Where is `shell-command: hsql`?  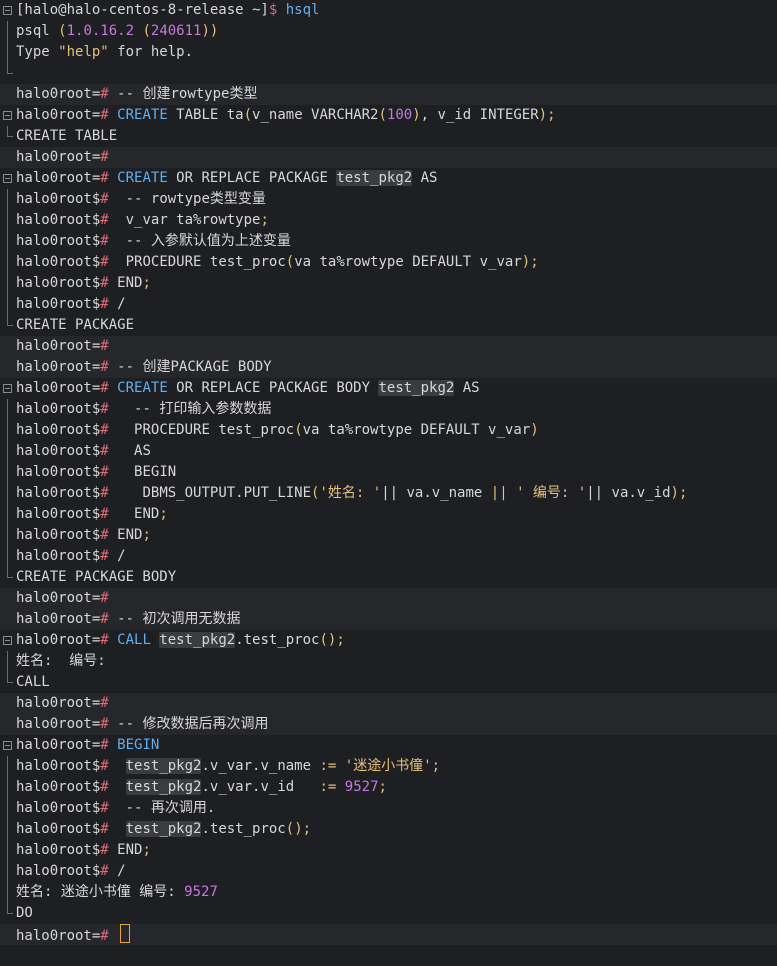 shell-command: hsql is located at coordinates (302, 10).